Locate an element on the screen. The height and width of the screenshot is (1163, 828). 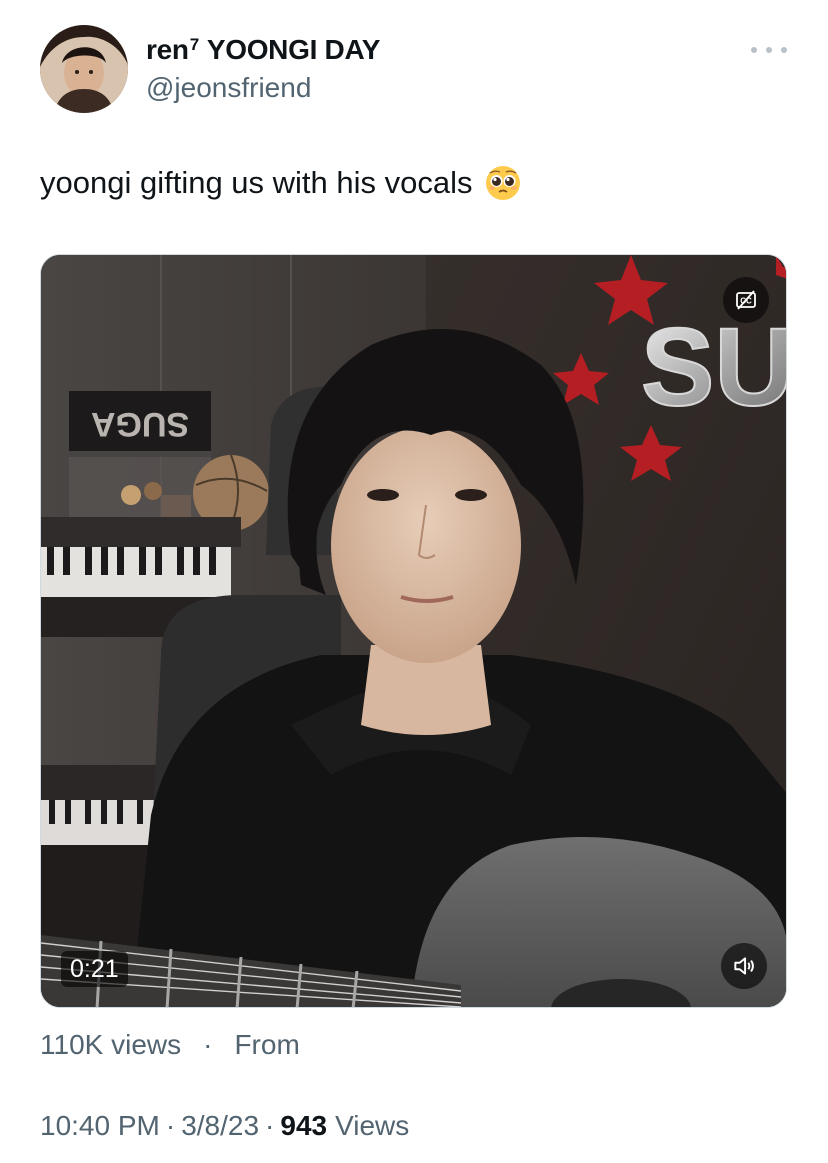
tweet-text: yoongi gifting us with his vocals is located at coordinates (280, 183).